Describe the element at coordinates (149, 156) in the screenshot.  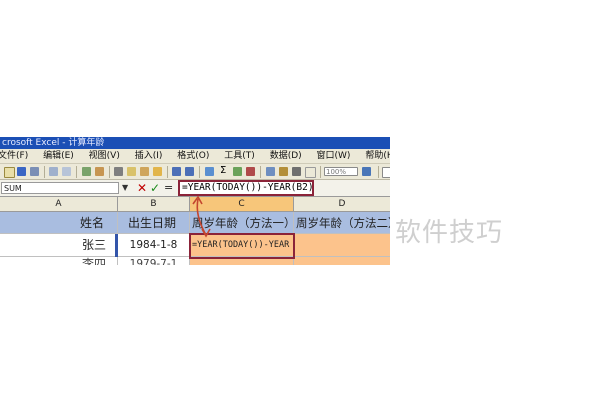
I see `menu-insert: 插入(I)` at that location.